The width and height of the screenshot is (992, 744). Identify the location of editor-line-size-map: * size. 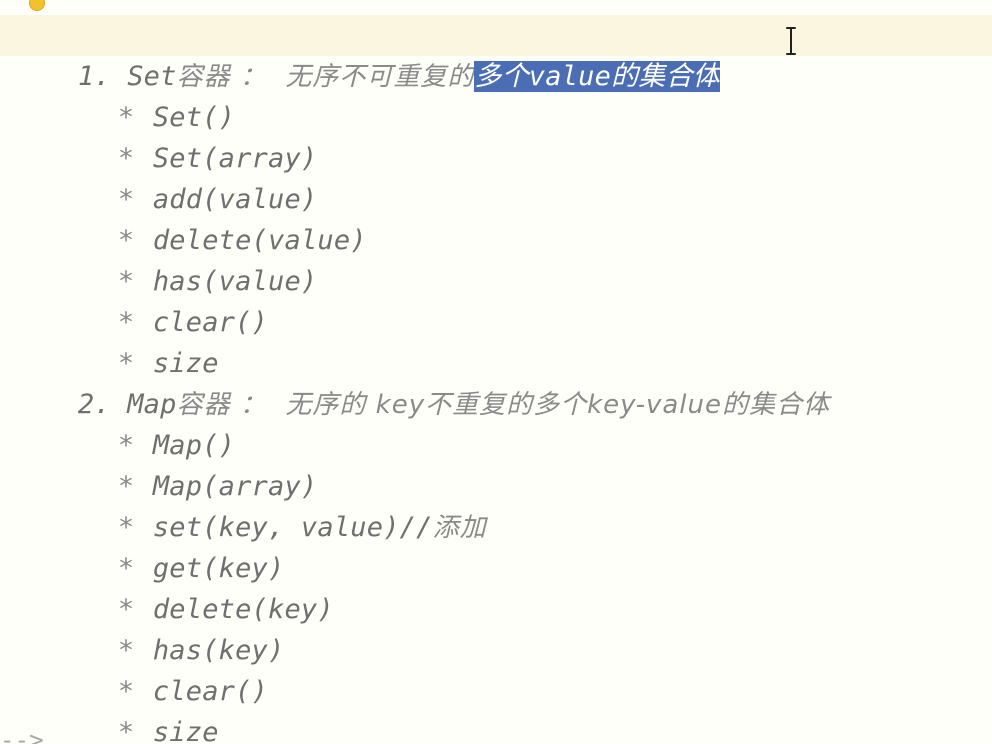
(135, 707).